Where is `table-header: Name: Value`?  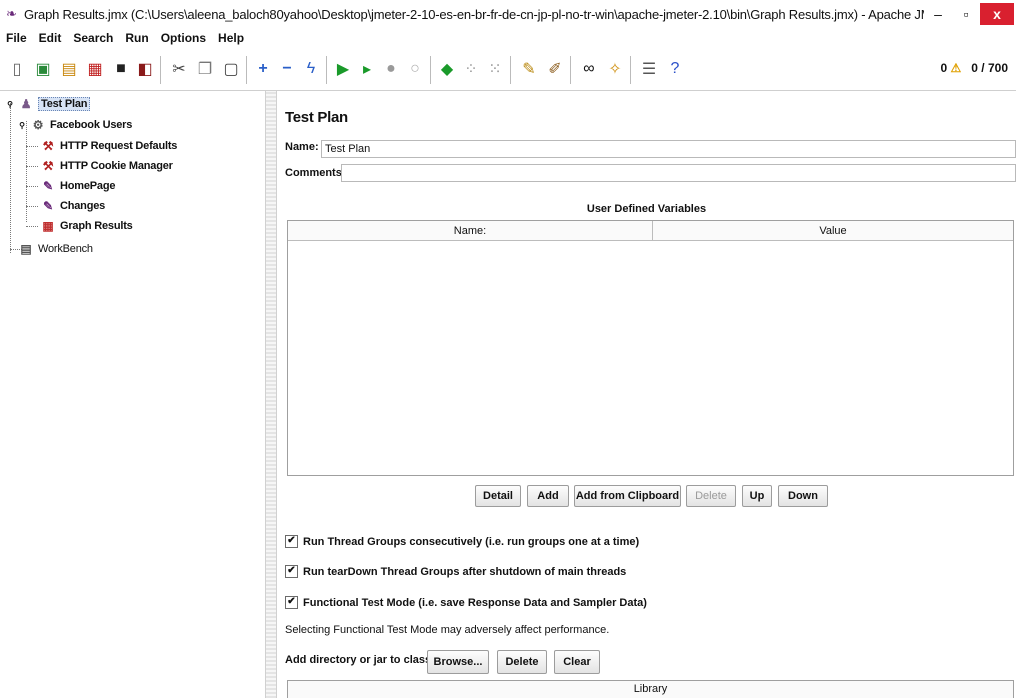 table-header: Name: Value is located at coordinates (650, 231).